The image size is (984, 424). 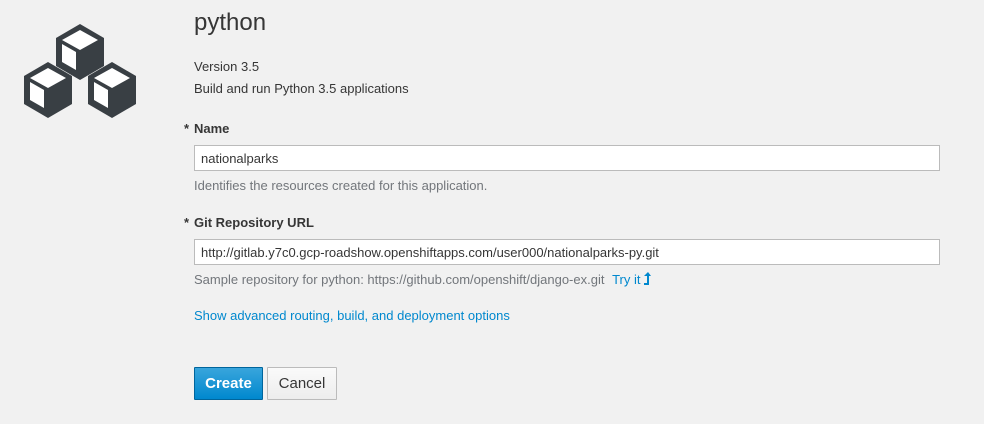 I want to click on git-url-label-text: Git Repository URL, so click(x=254, y=222).